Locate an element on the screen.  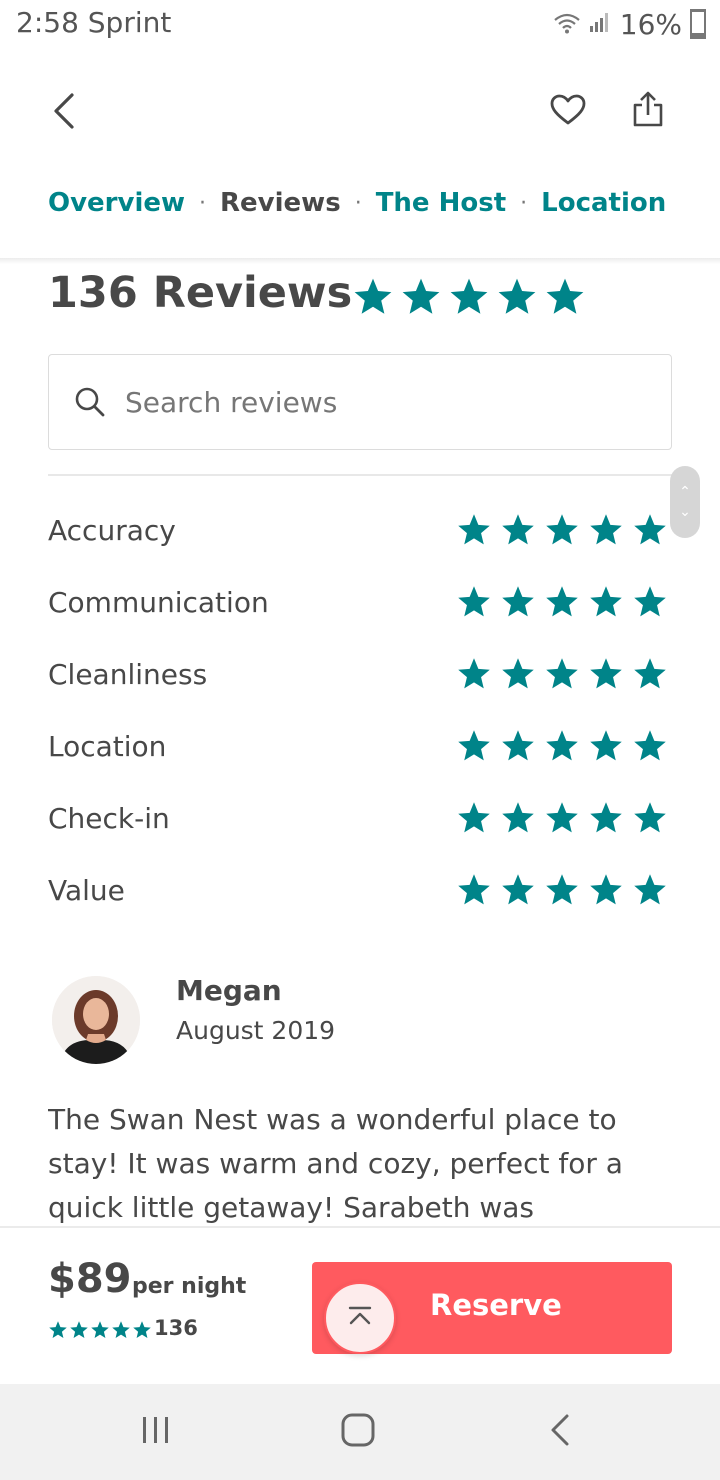
rating-row-cleanliness: Cleanliness is located at coordinates (358, 674).